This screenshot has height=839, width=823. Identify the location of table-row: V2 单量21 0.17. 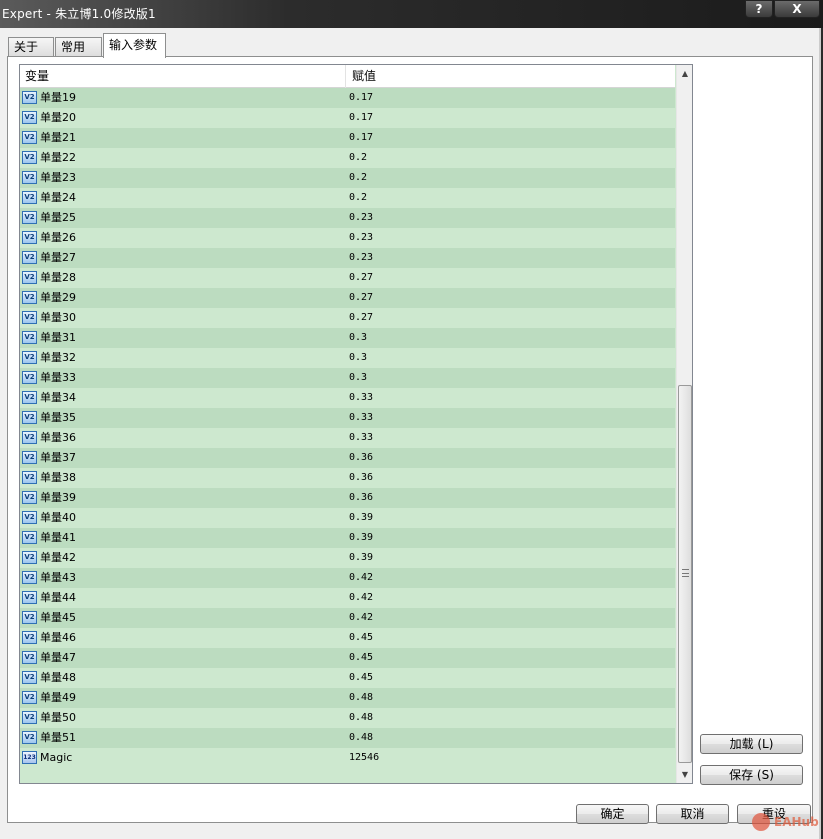
(347, 138).